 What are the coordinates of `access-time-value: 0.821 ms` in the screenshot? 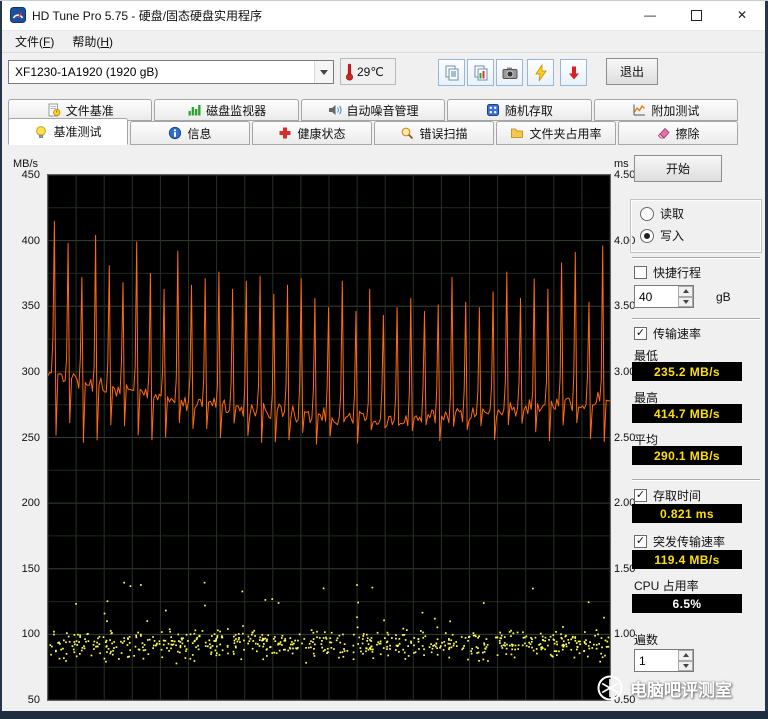 It's located at (687, 513).